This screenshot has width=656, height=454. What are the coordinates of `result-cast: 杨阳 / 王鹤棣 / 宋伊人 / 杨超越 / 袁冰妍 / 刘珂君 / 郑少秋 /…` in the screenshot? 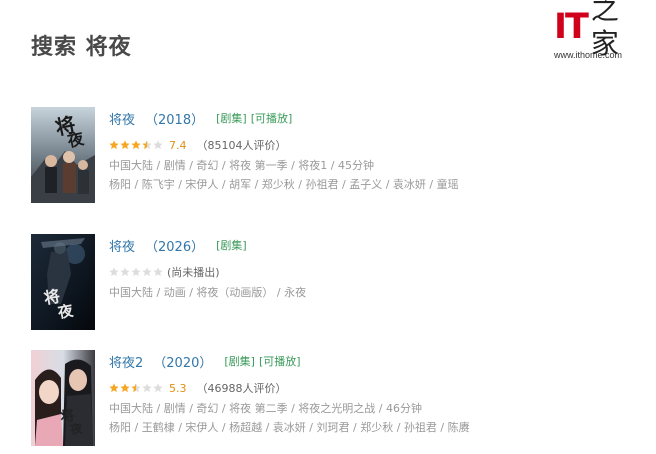 It's located at (289, 427).